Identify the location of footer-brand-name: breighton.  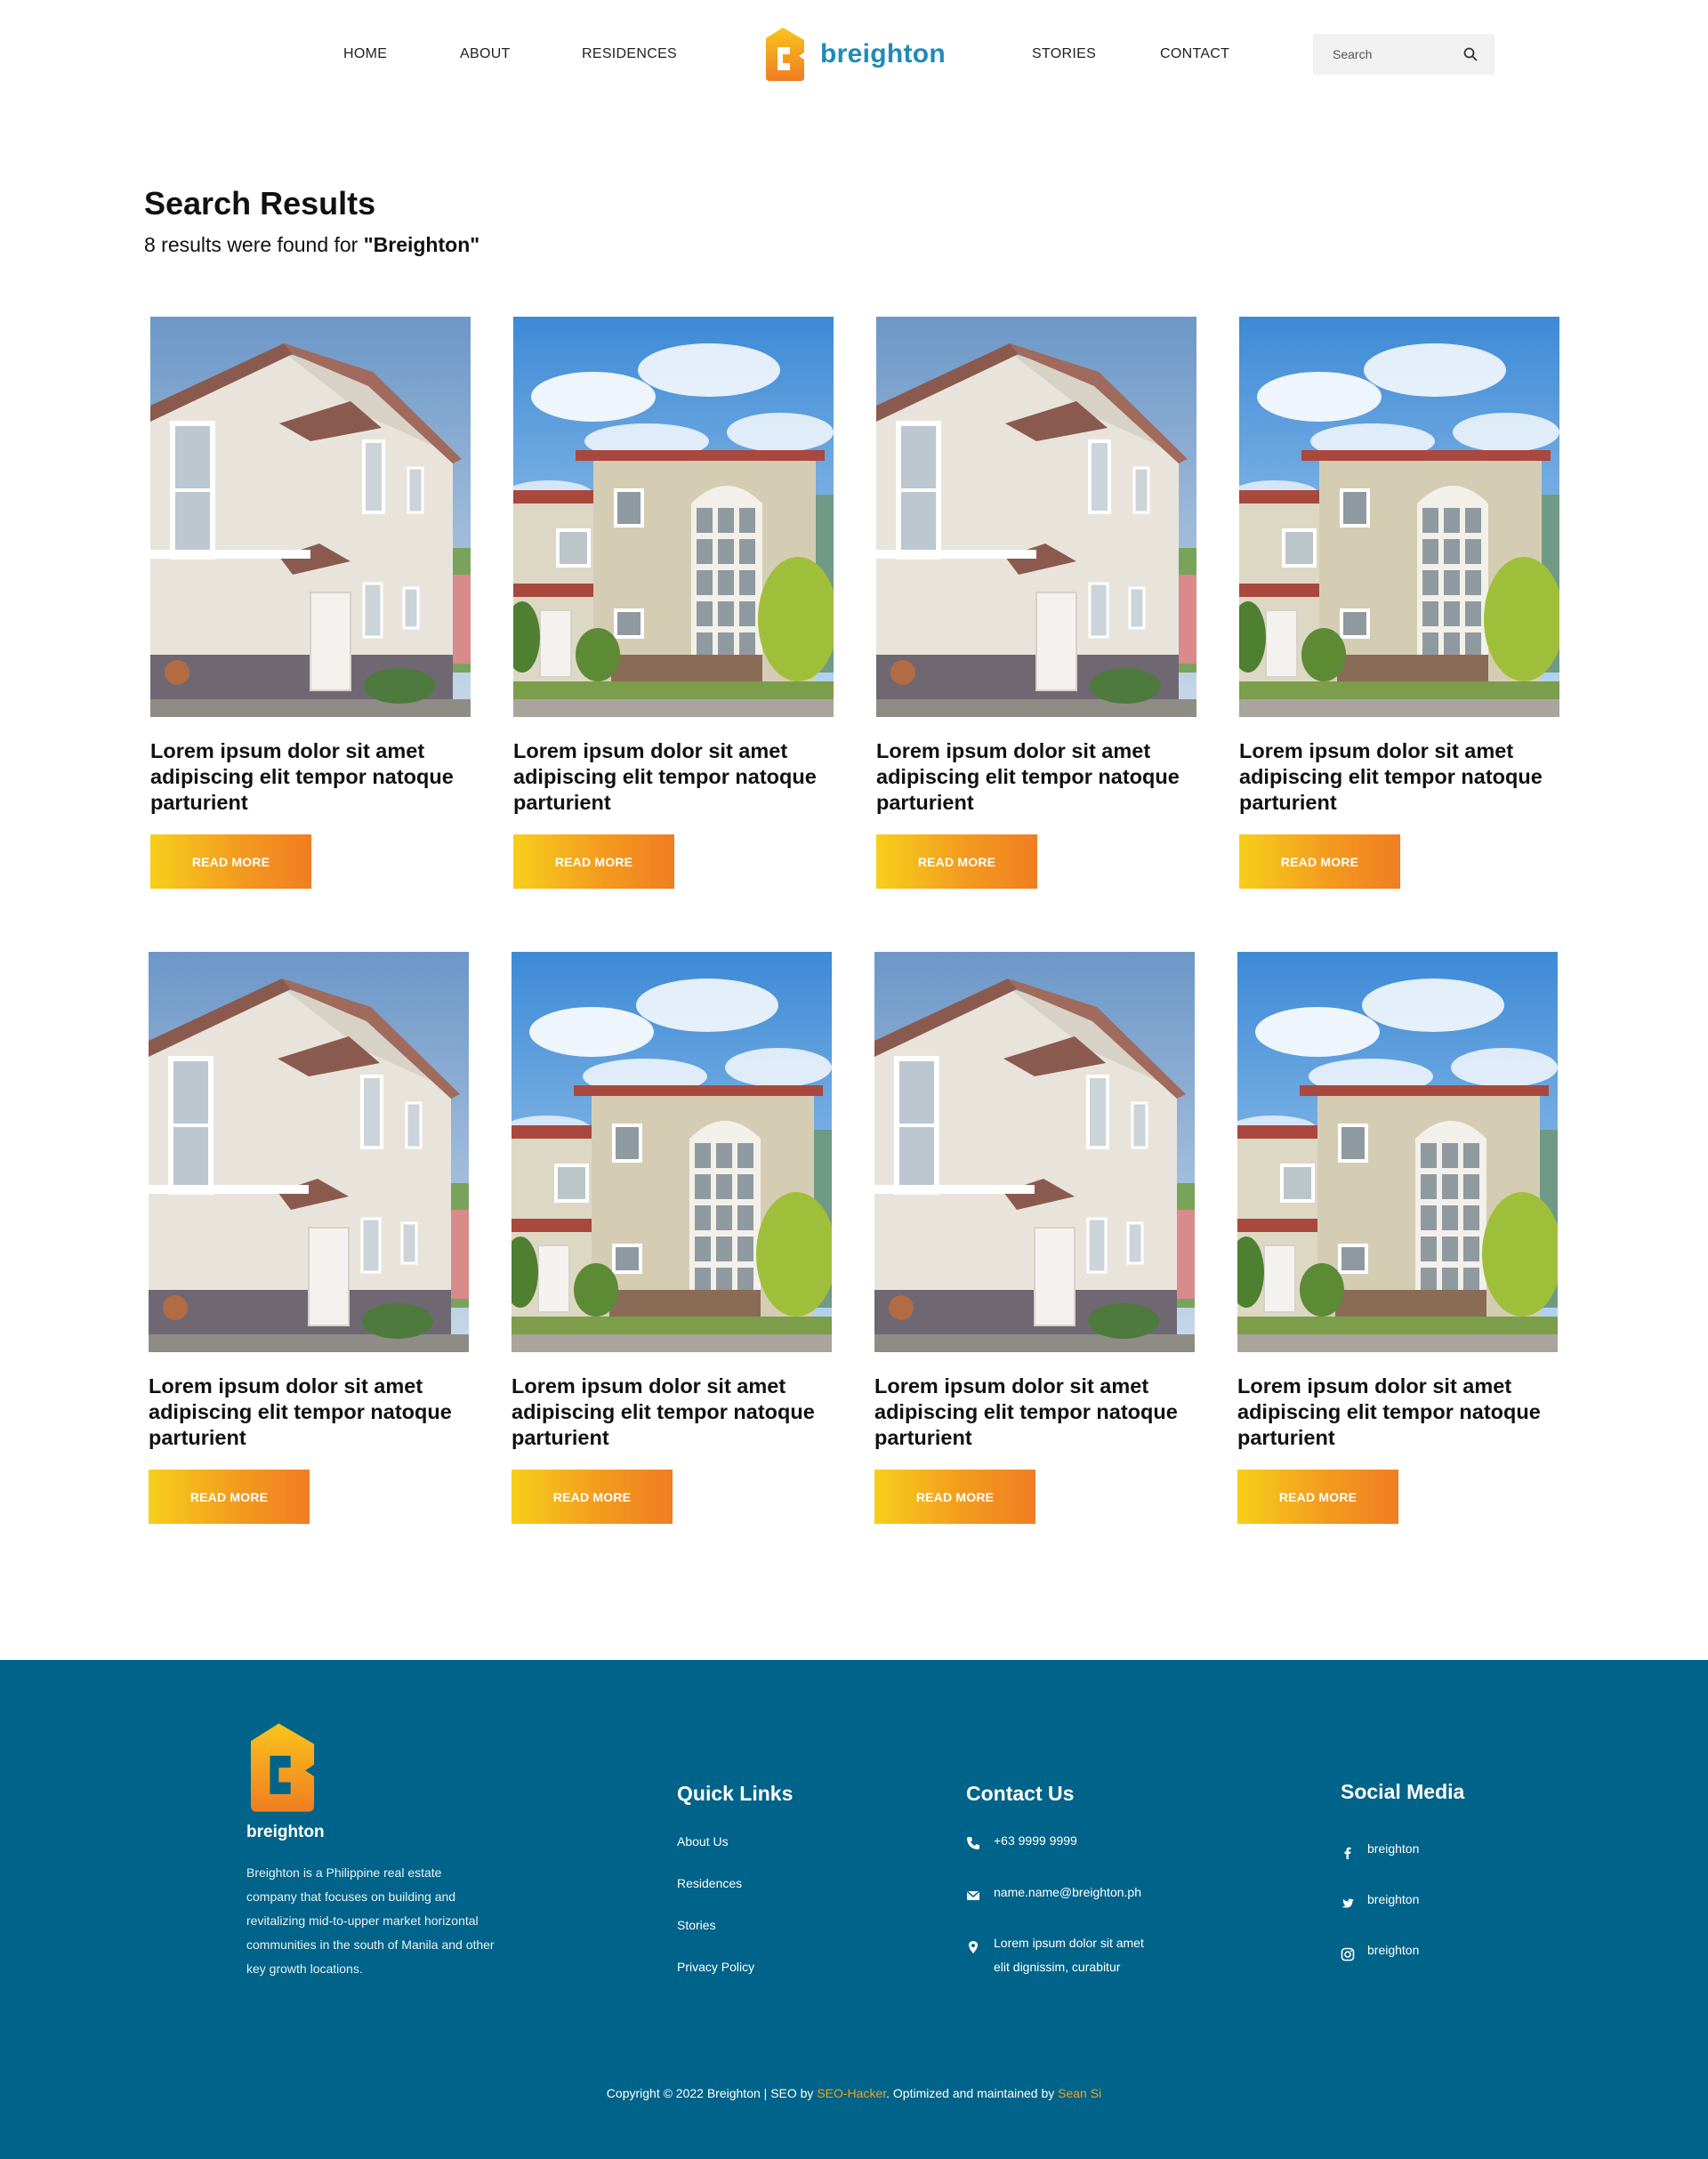
(285, 1832).